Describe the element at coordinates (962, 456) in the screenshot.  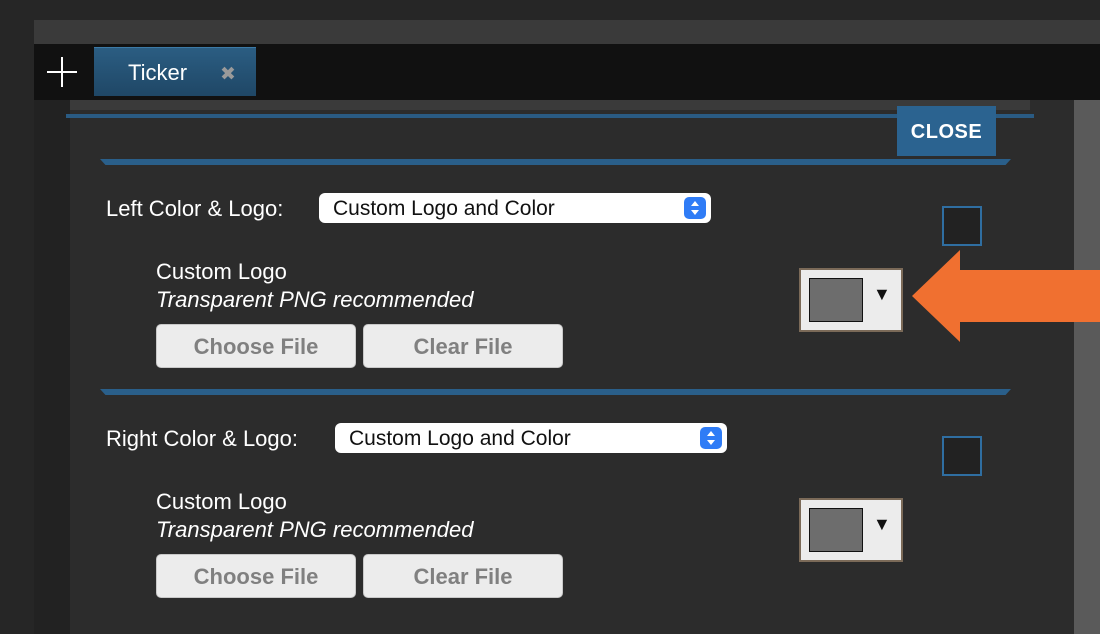
I see `right-enable-checkbox` at that location.